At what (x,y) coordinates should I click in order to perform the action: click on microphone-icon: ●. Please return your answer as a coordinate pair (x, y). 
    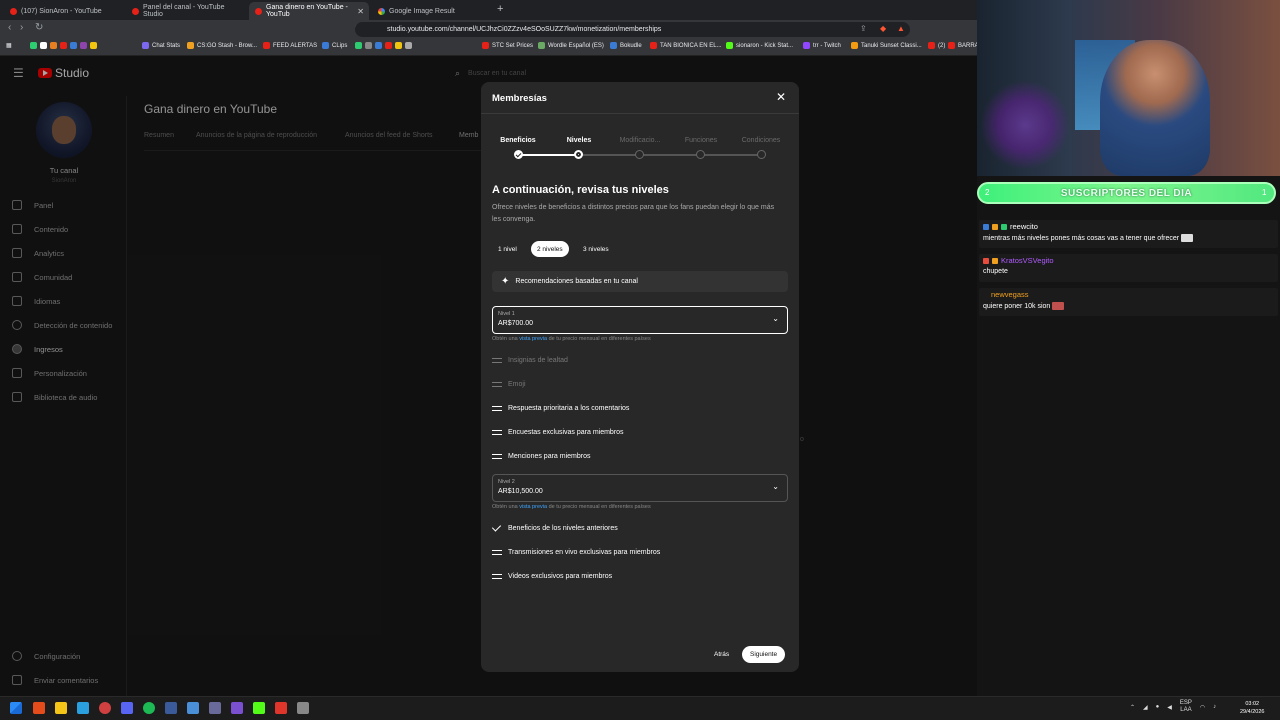
    Looking at the image, I should click on (1158, 707).